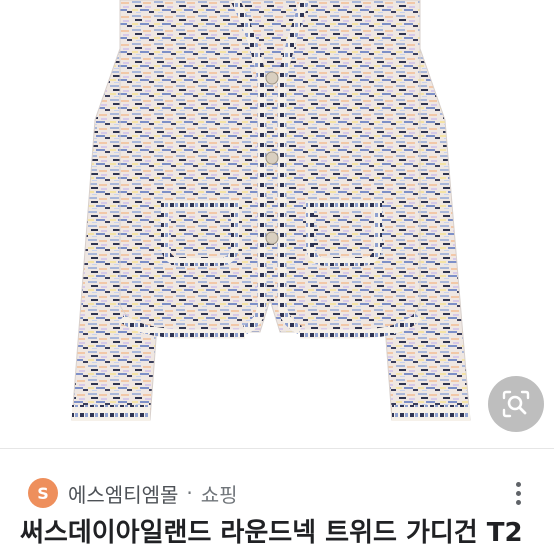 This screenshot has height=554, width=554. I want to click on more-options-icon, so click(518, 493).